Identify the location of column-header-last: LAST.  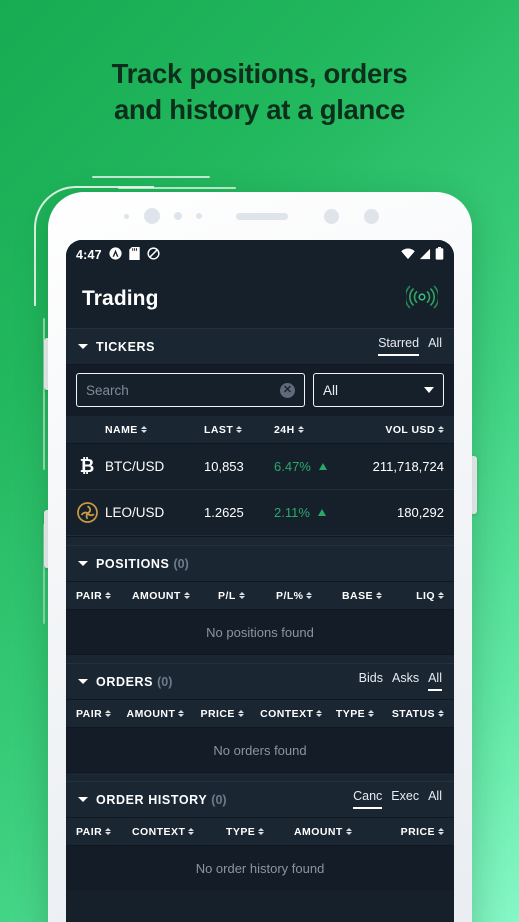
(239, 430).